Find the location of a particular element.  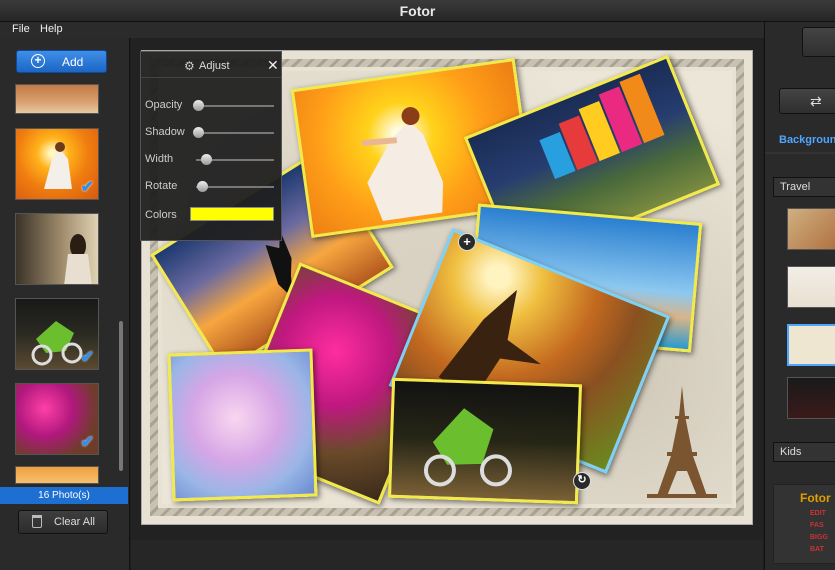

width-slider-knob is located at coordinates (206, 159).